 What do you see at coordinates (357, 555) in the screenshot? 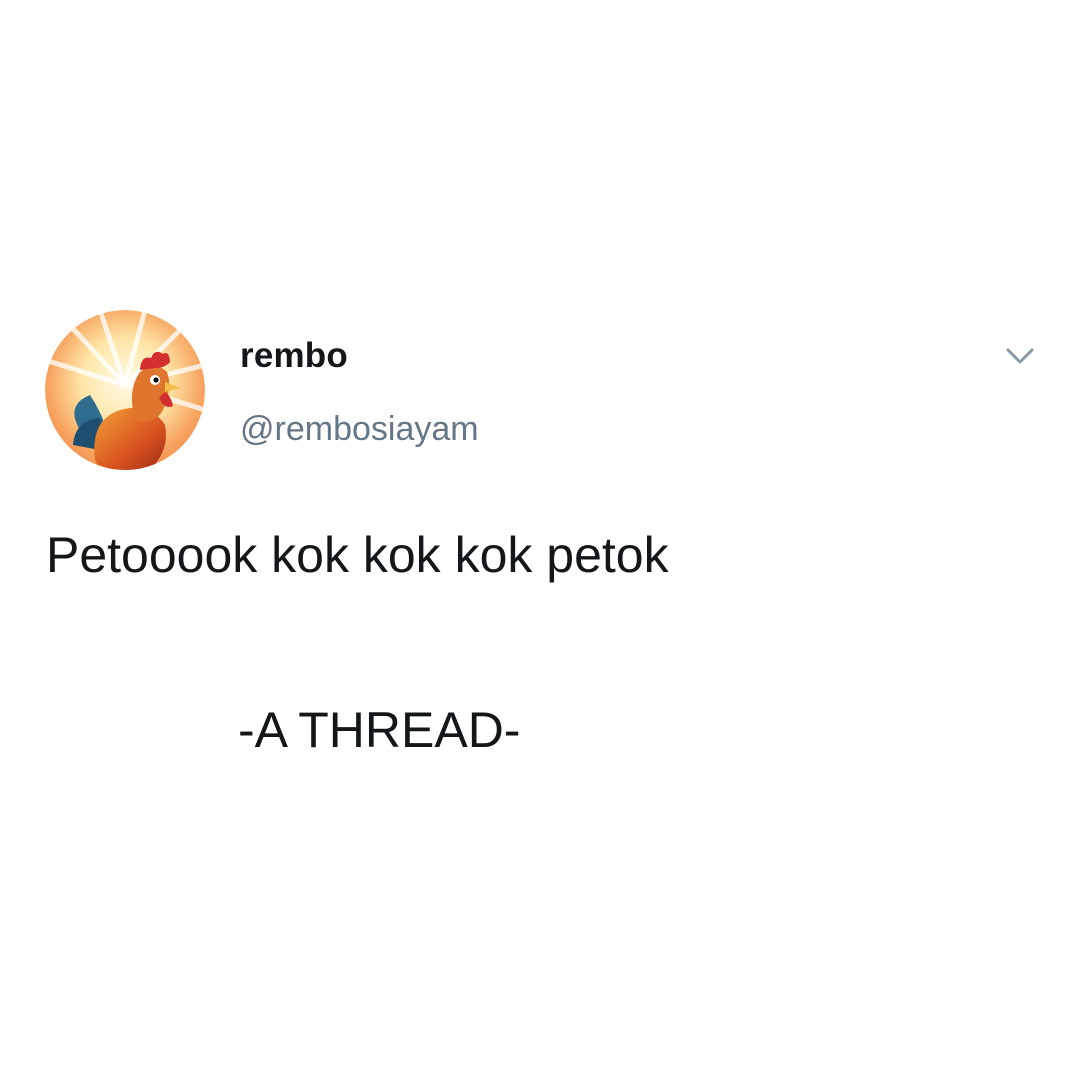
I see `tweet-text-line: Petooook kok kok kok petok` at bounding box center [357, 555].